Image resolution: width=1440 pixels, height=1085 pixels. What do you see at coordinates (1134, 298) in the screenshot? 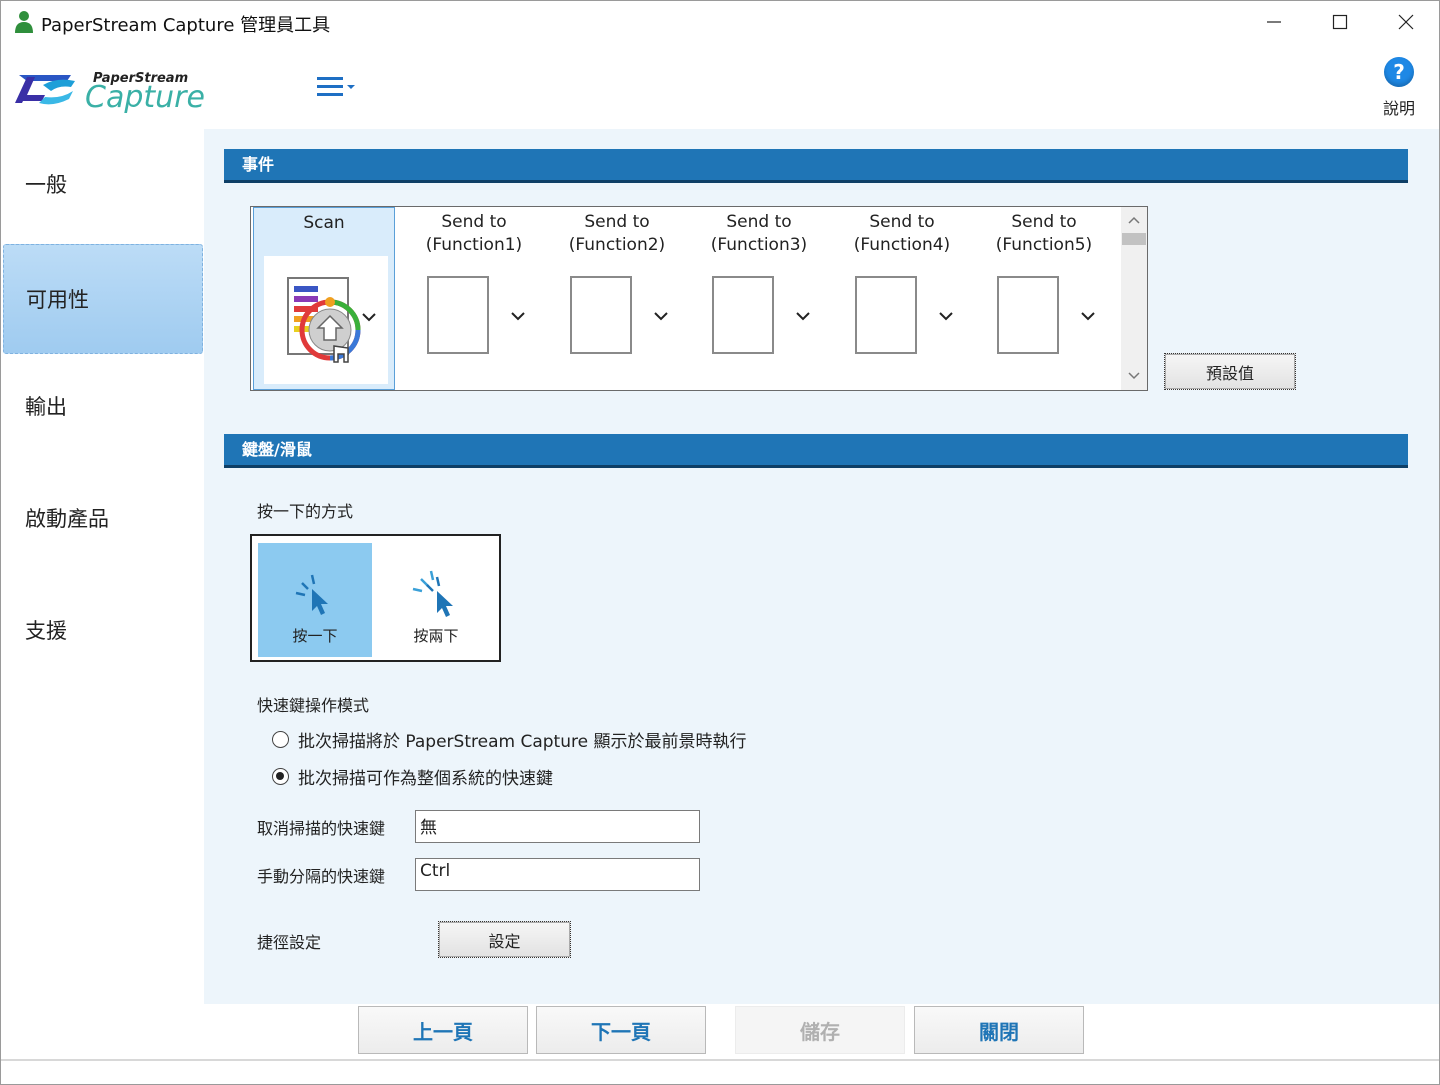
I see `events-scrollbar` at bounding box center [1134, 298].